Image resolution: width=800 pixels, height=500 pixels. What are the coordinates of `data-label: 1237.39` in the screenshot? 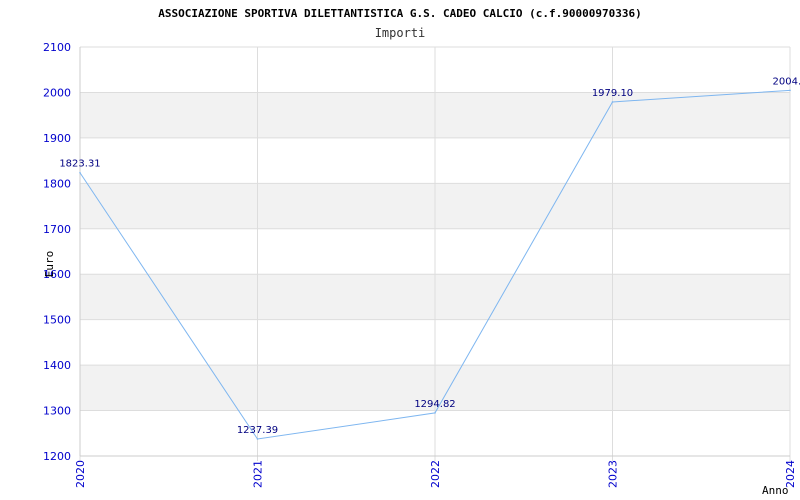 It's located at (257, 430).